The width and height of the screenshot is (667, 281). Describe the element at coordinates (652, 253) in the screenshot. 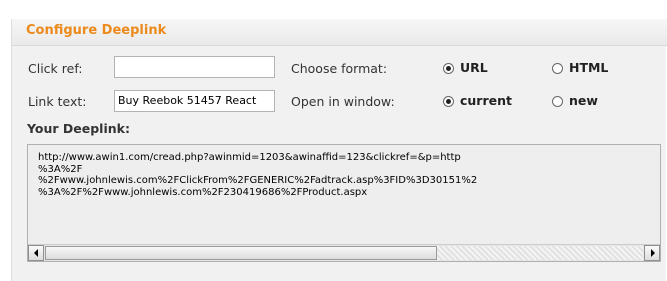

I see `scroll-right-arrow-icon` at that location.